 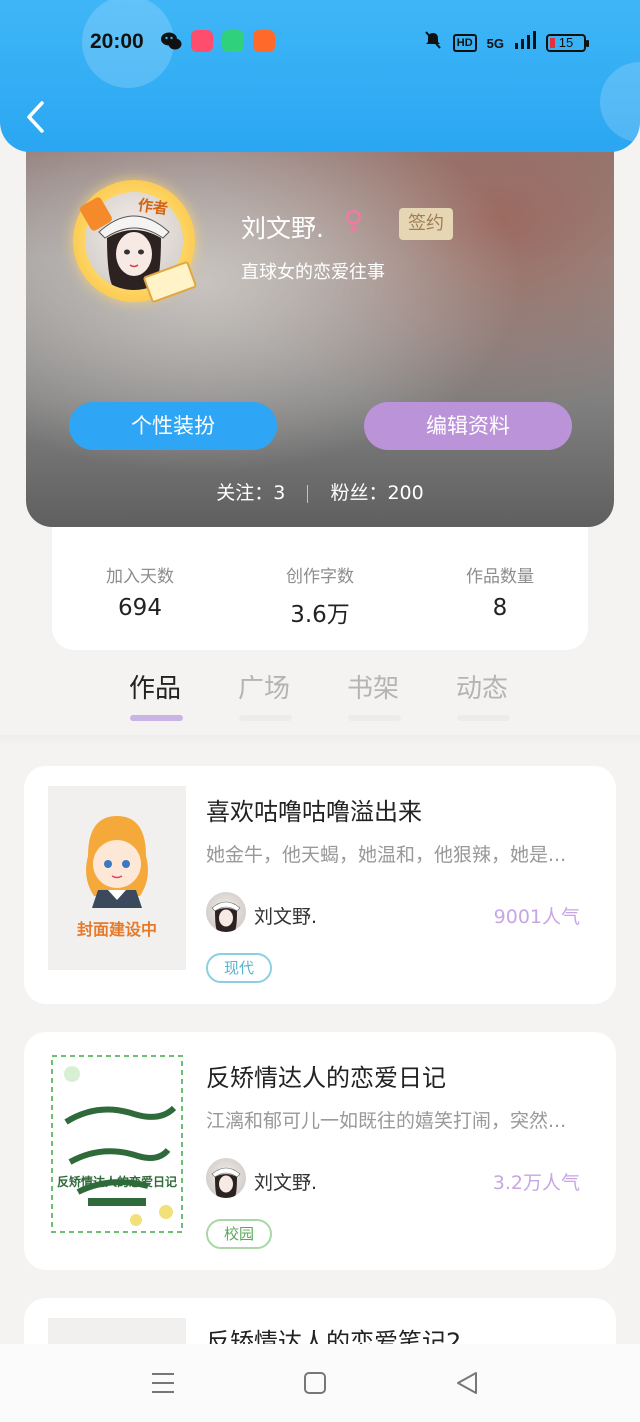 What do you see at coordinates (314, 809) in the screenshot?
I see `book-title: 喜欢咕噜咕噜溢出来` at bounding box center [314, 809].